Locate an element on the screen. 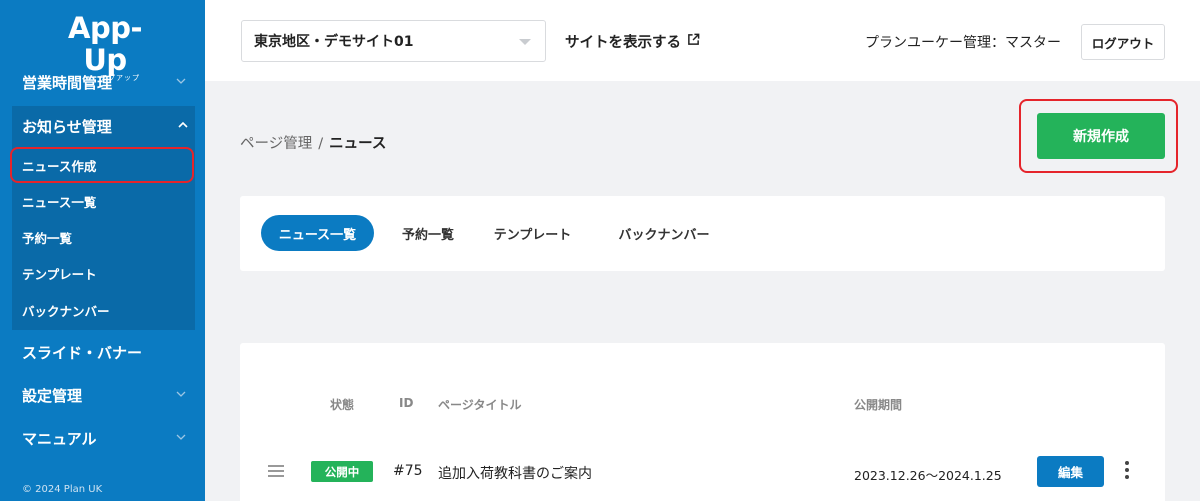  tab-back-numbers: バックナンバー is located at coordinates (664, 233).